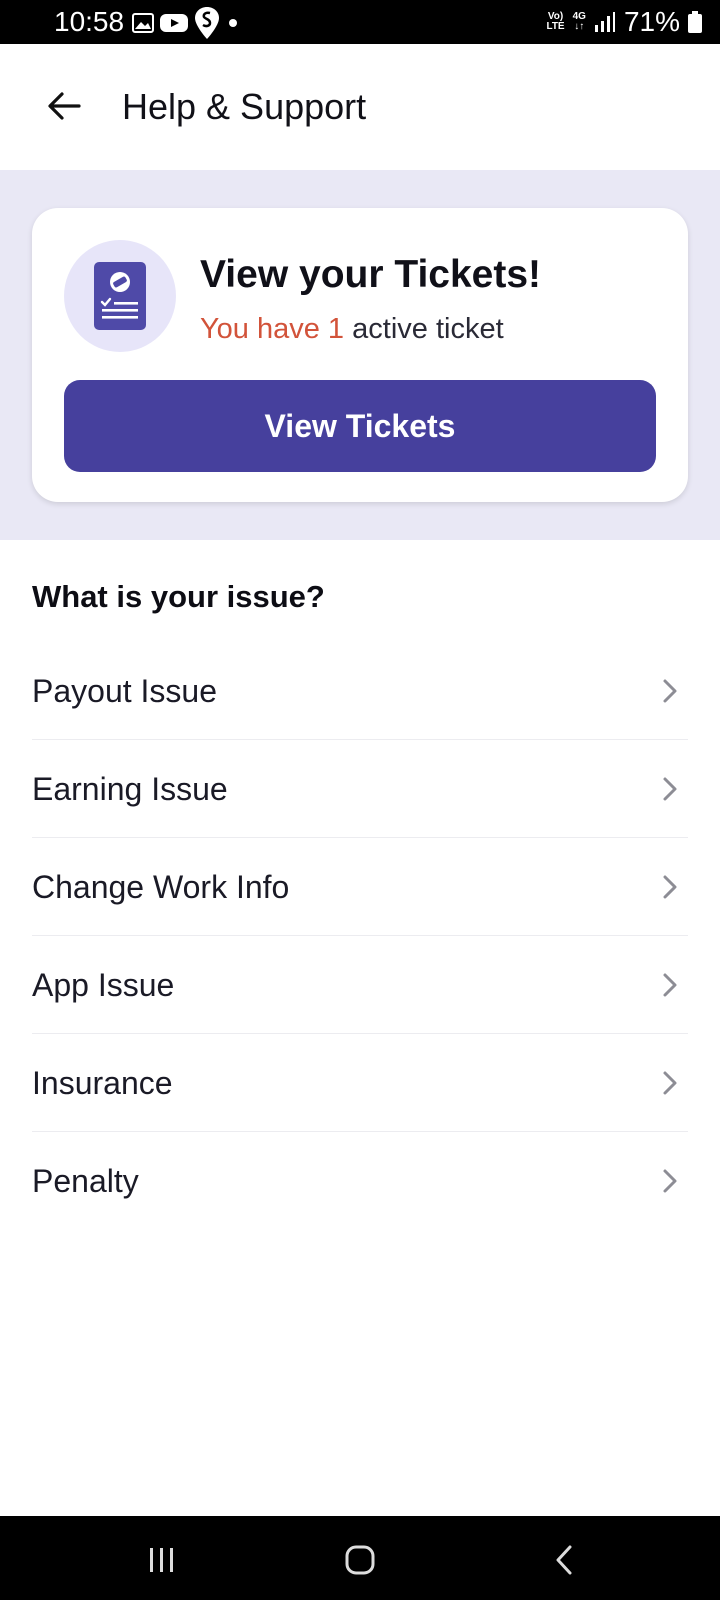  What do you see at coordinates (360, 22) in the screenshot?
I see `status-bar: 10:58 Vo) LTE 4G ↓↑ 71%` at bounding box center [360, 22].